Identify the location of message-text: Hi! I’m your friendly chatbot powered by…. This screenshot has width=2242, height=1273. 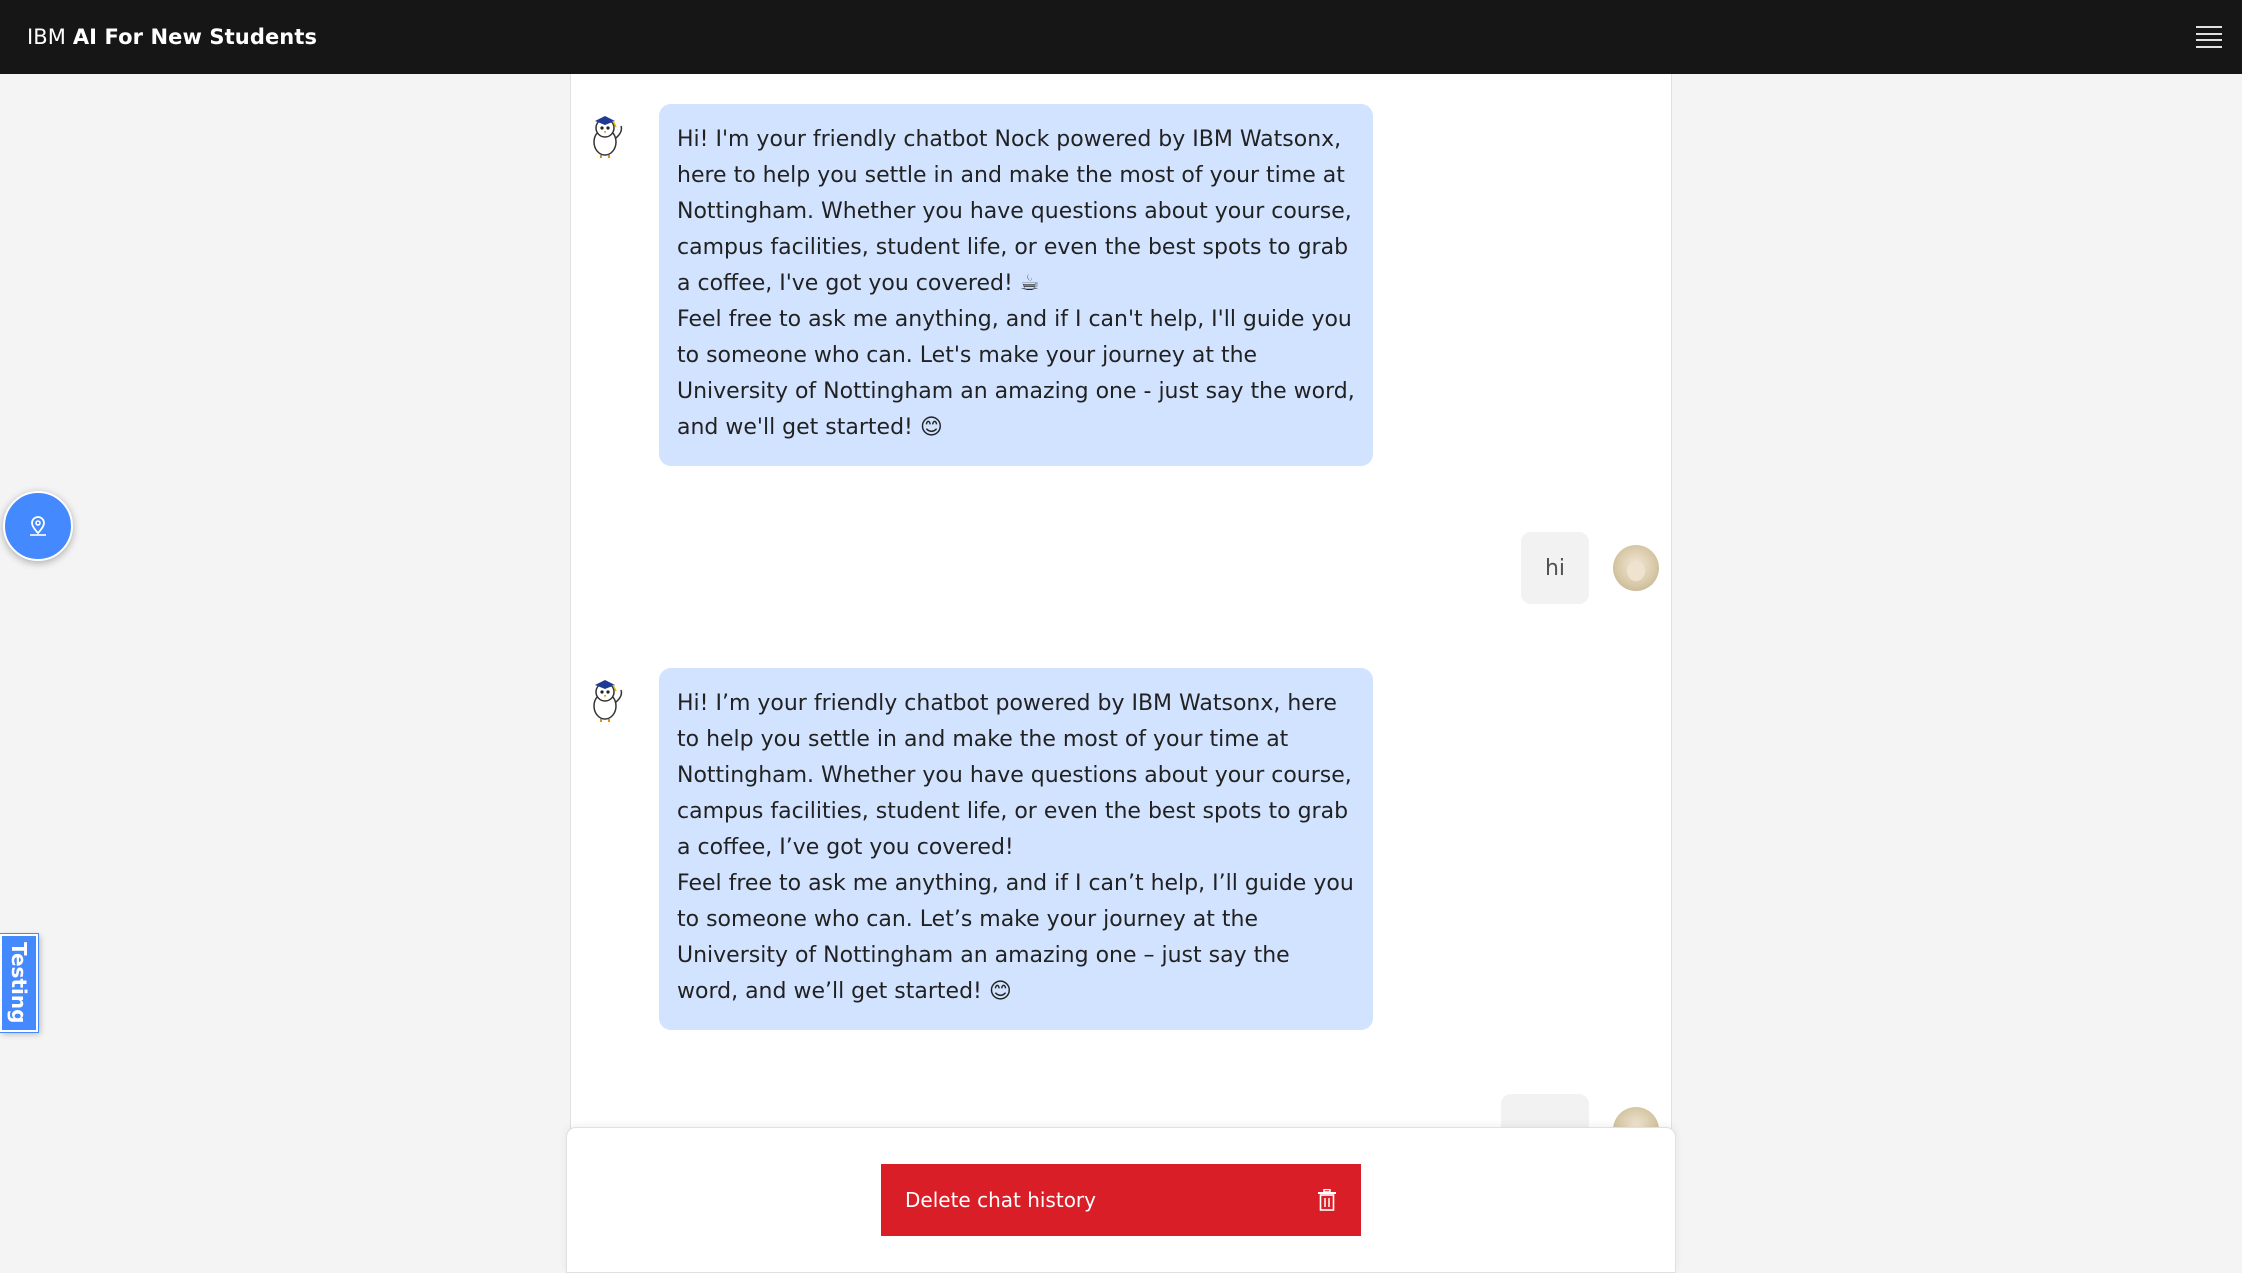
(1014, 775).